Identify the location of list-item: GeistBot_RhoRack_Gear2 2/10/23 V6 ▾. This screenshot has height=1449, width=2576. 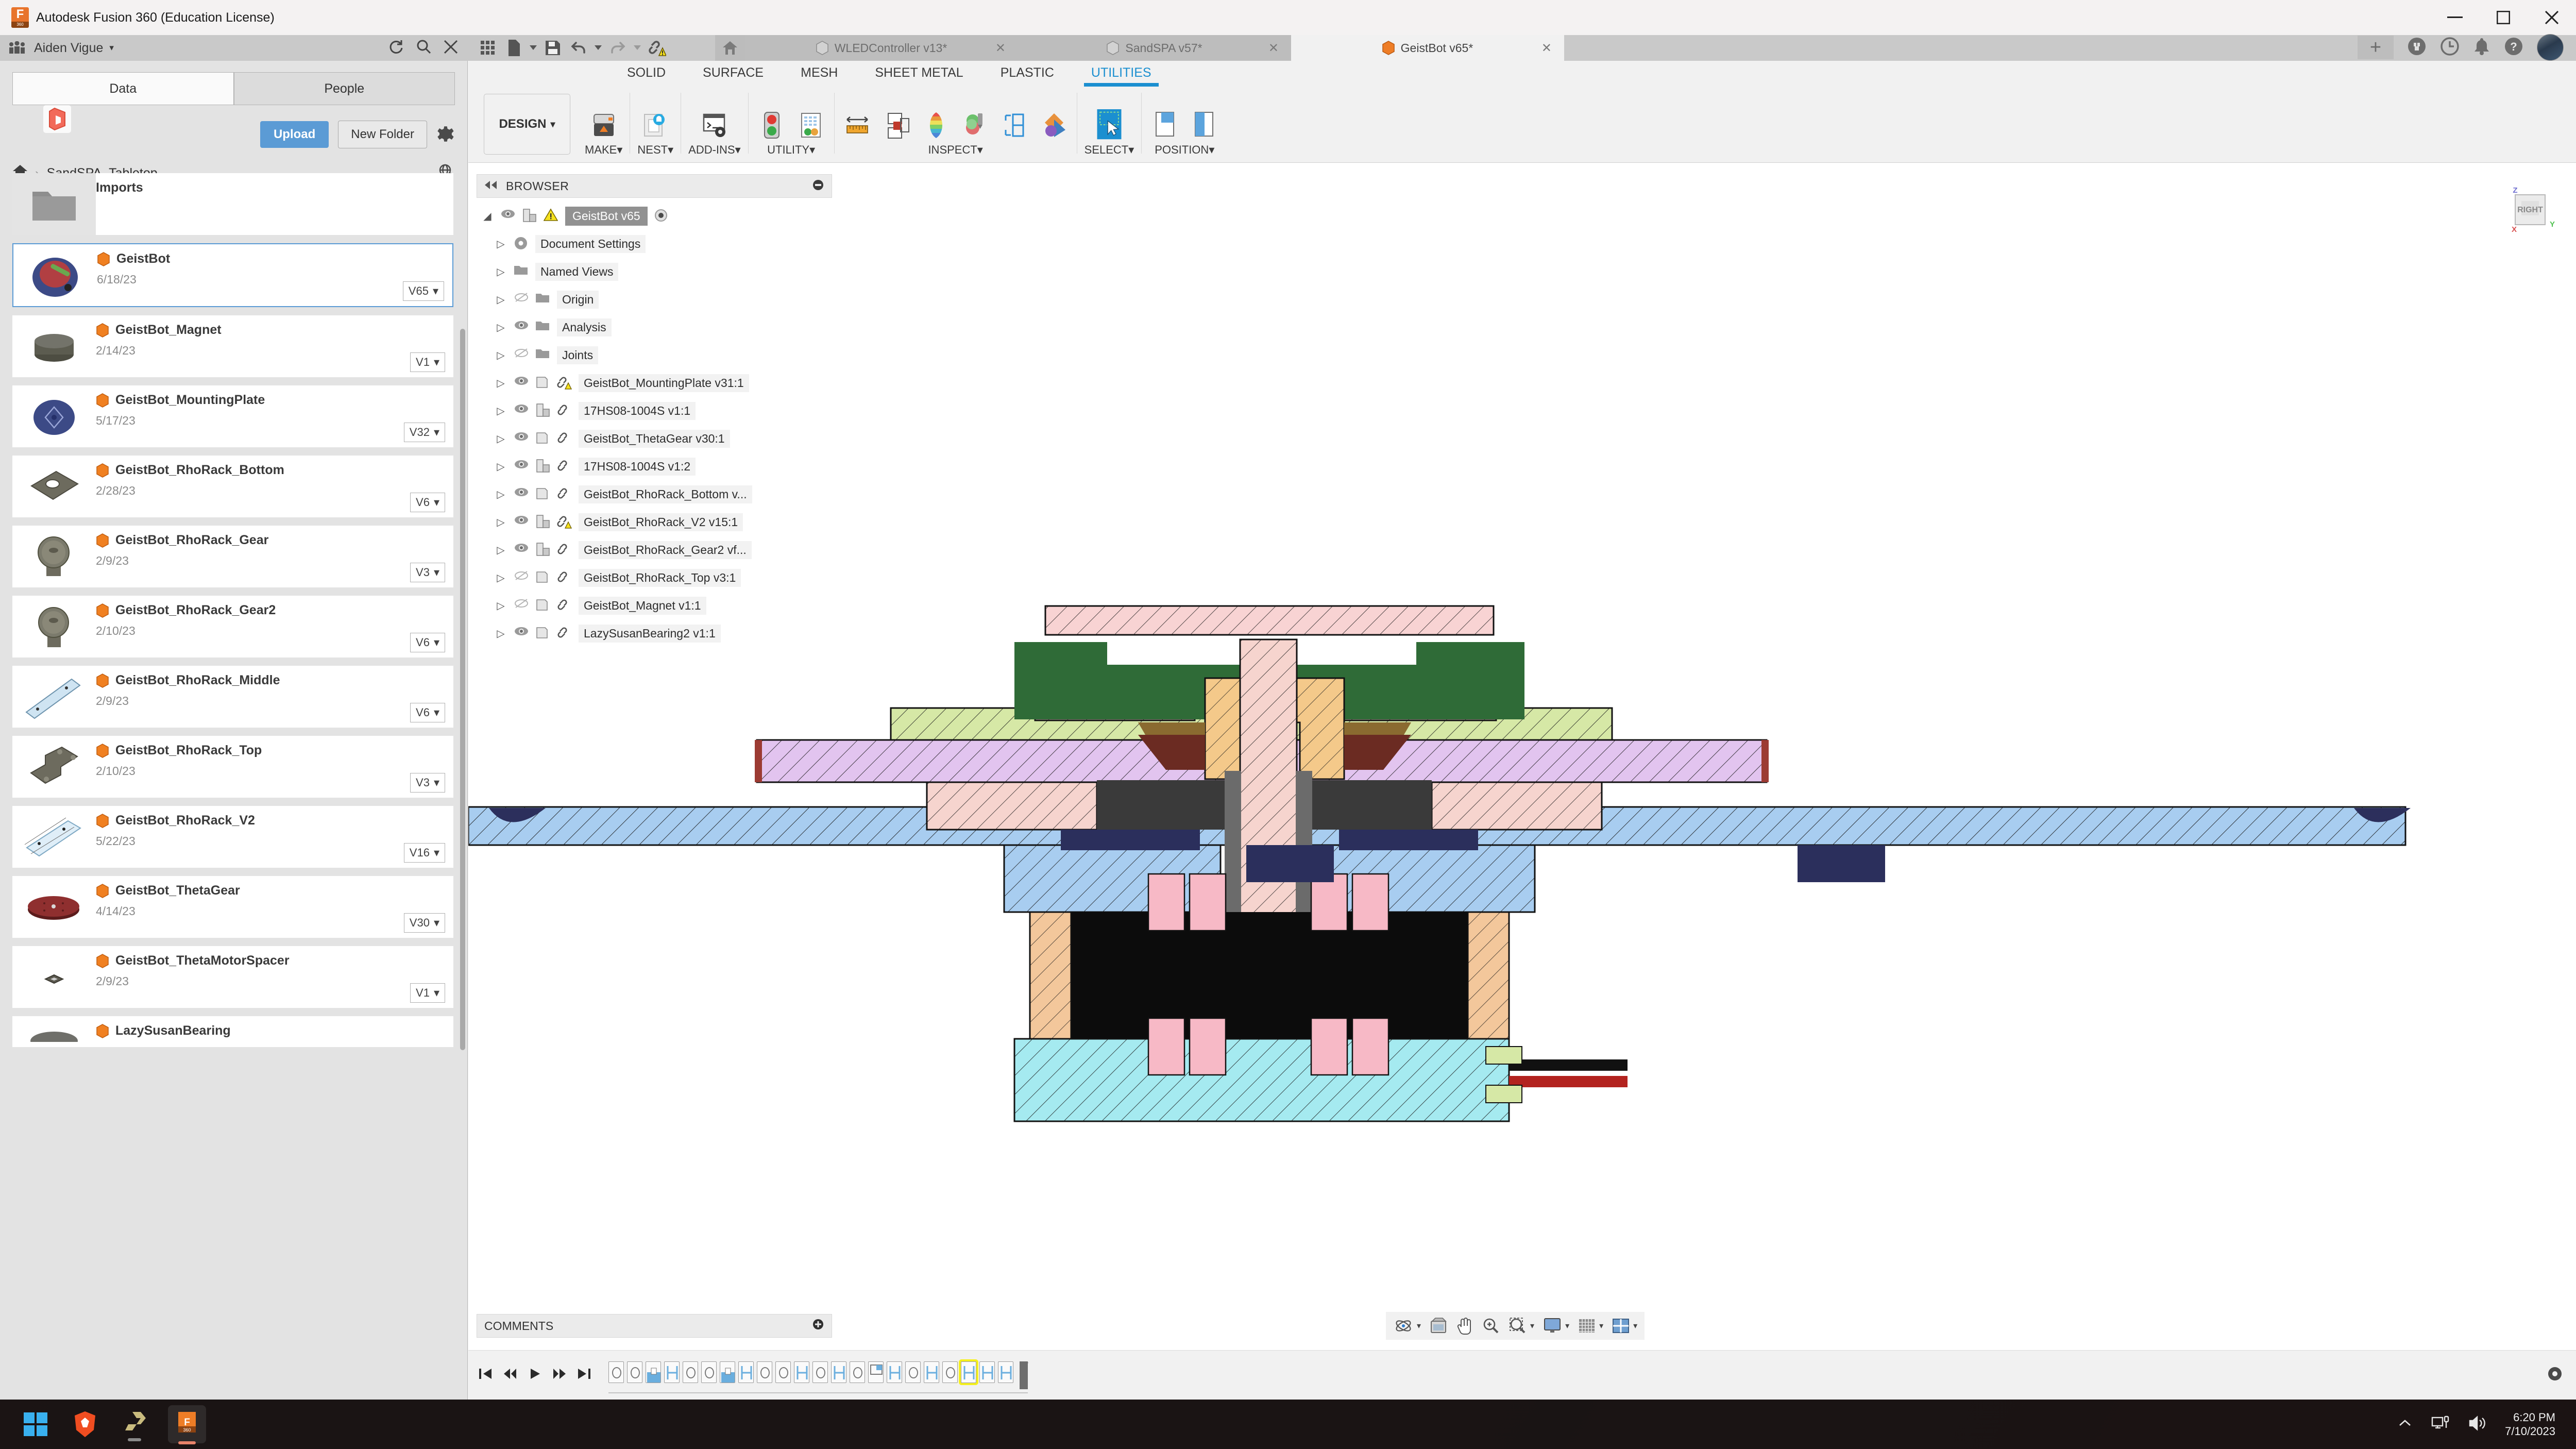
(232, 627).